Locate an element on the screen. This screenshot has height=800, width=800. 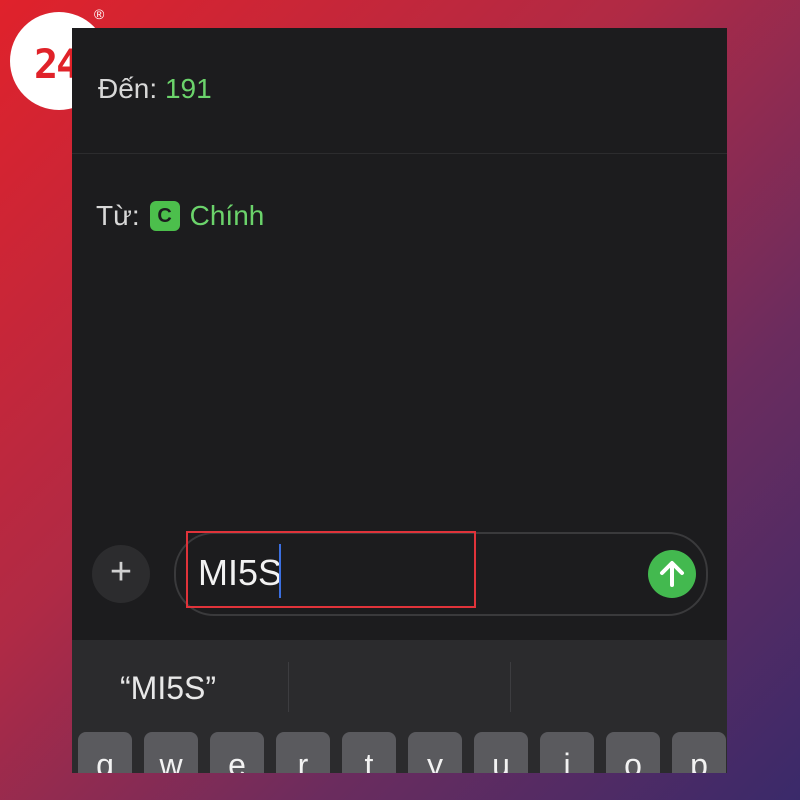
from-label: Từ: is located at coordinates (118, 215).